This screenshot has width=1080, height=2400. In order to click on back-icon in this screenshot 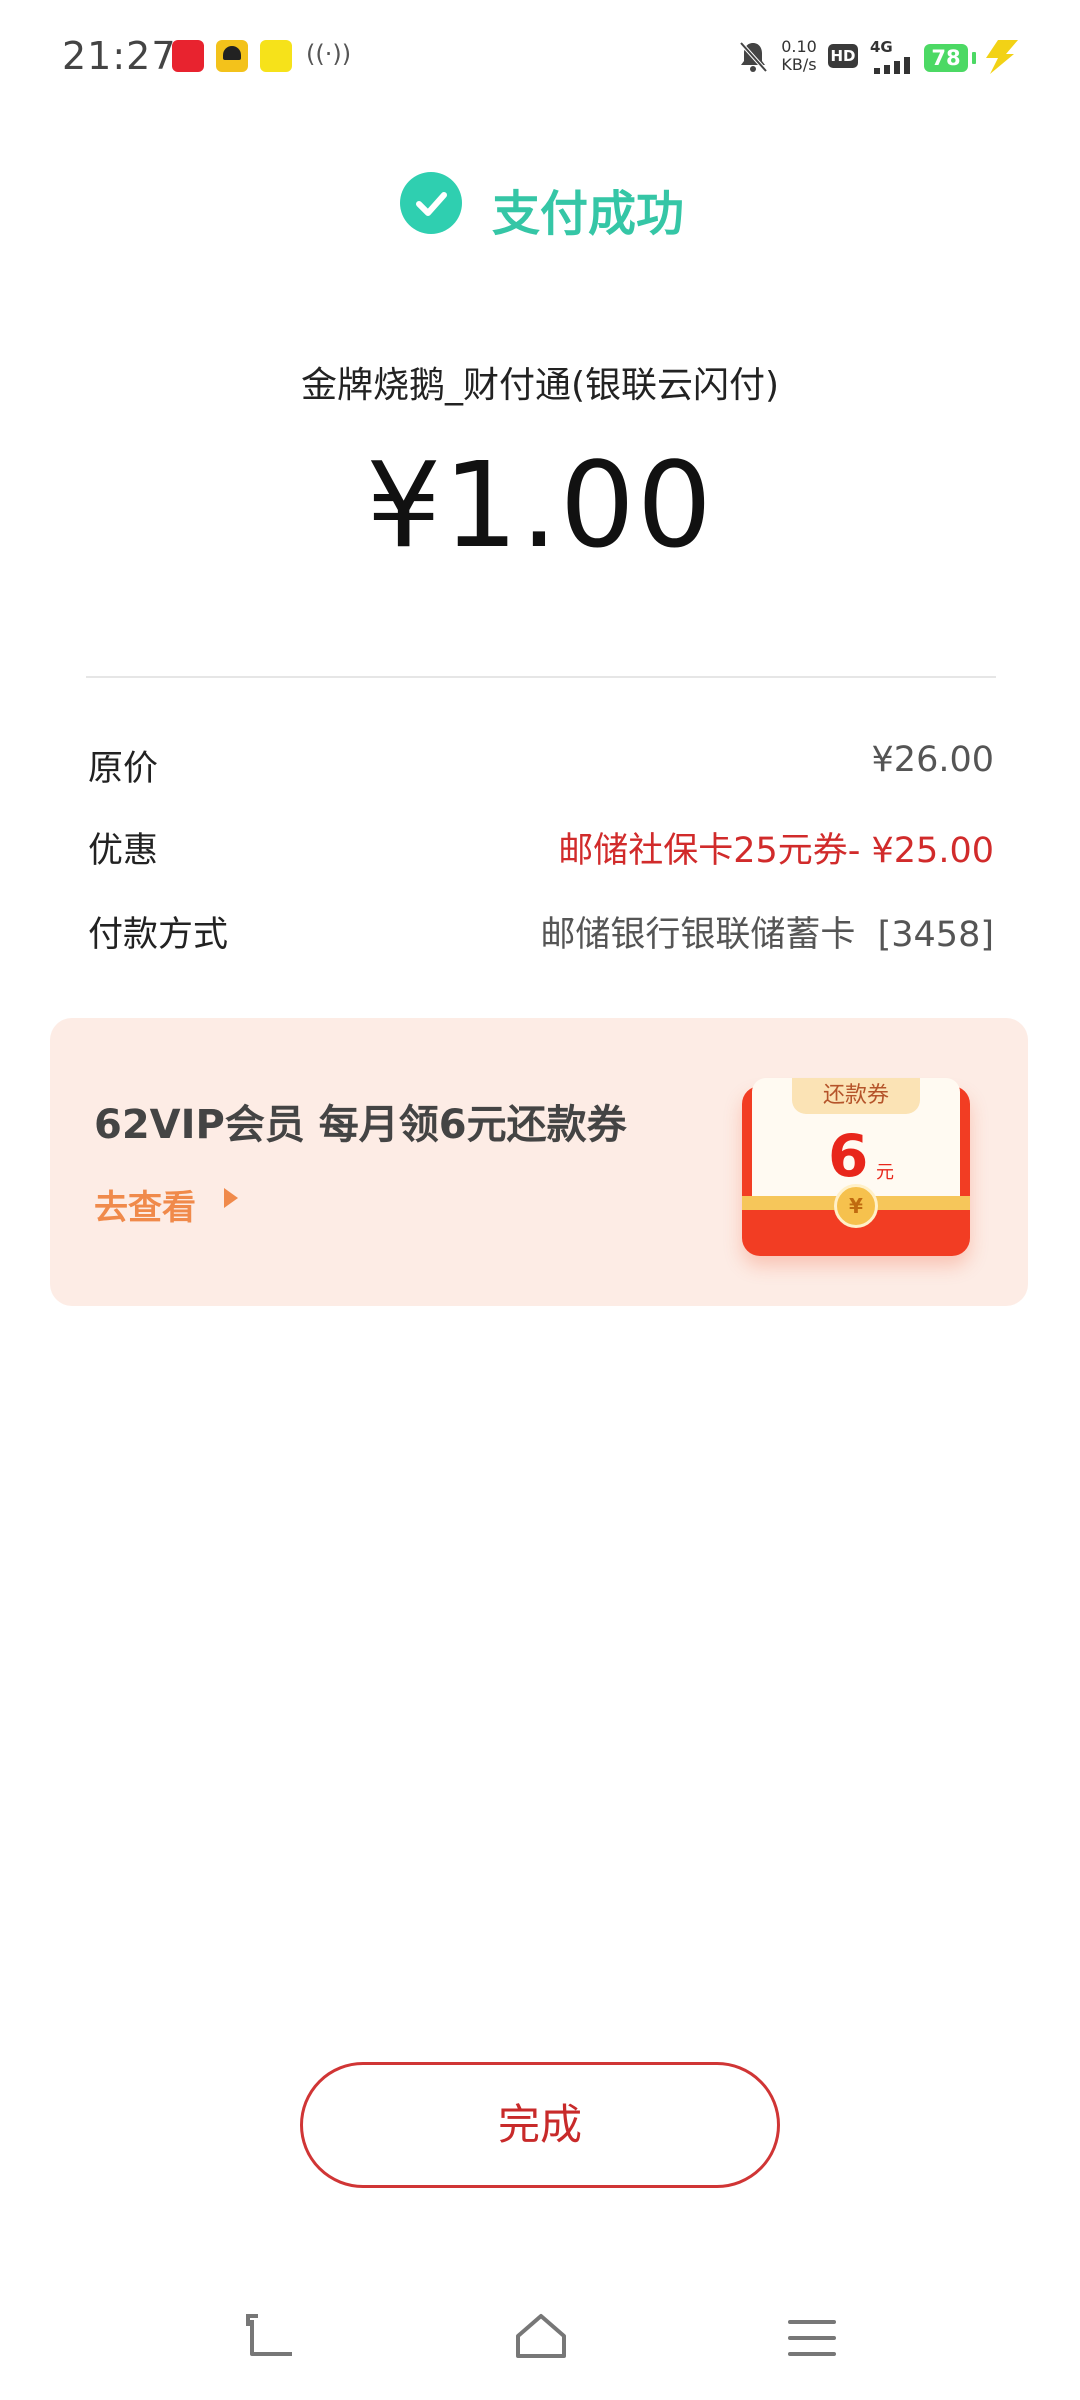, I will do `click(271, 2337)`.